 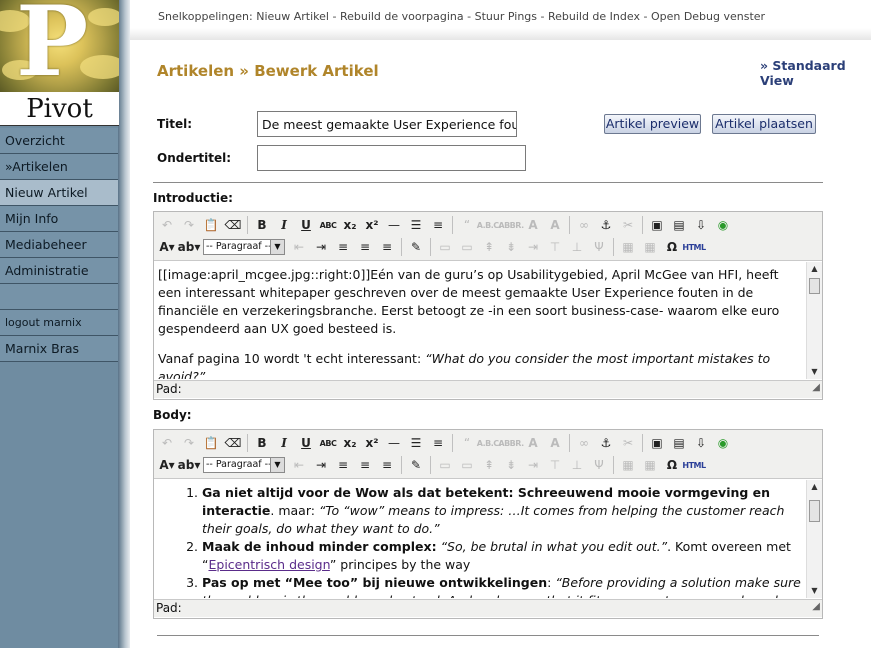 I want to click on standard-view-link: » Standaard View, so click(x=815, y=73).